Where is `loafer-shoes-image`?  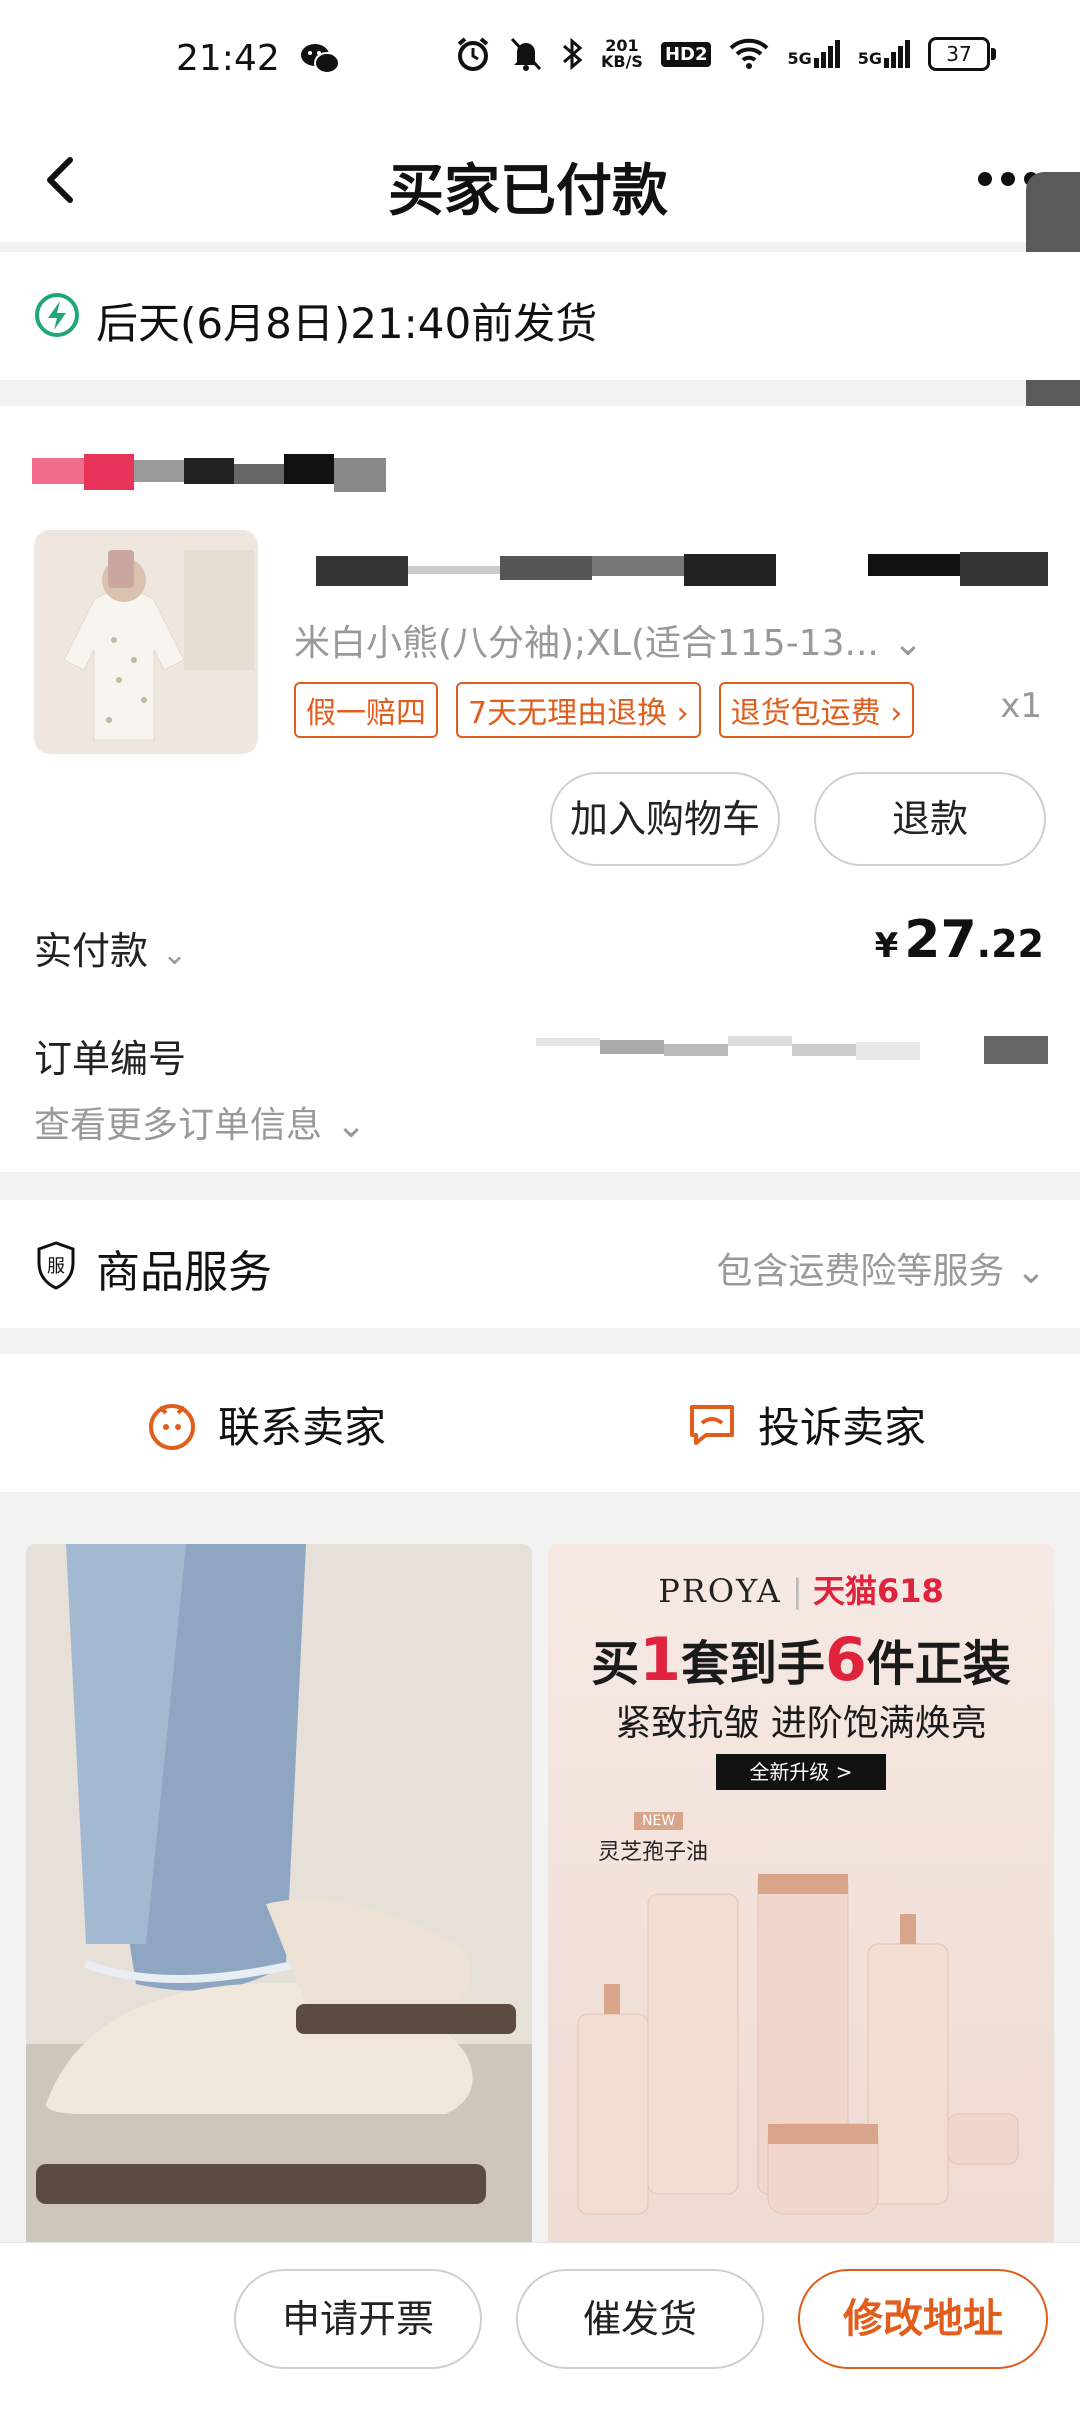
loafer-shoes-image is located at coordinates (279, 1897).